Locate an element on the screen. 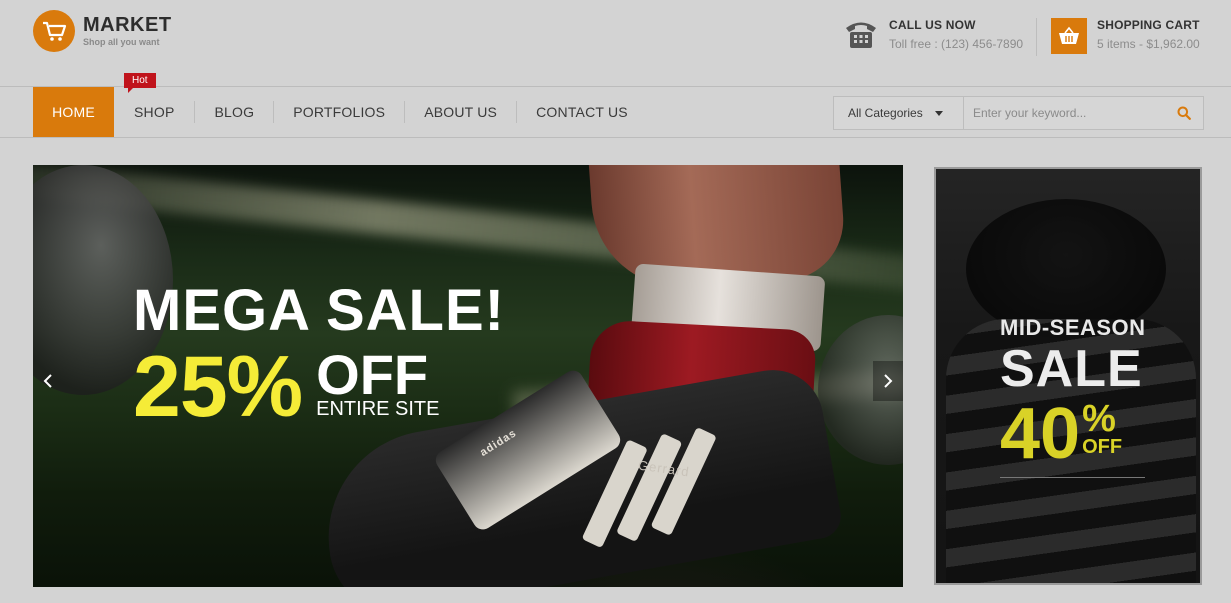 This screenshot has height=603, width=1231. nav-item-label: ABOUT US is located at coordinates (461, 112).